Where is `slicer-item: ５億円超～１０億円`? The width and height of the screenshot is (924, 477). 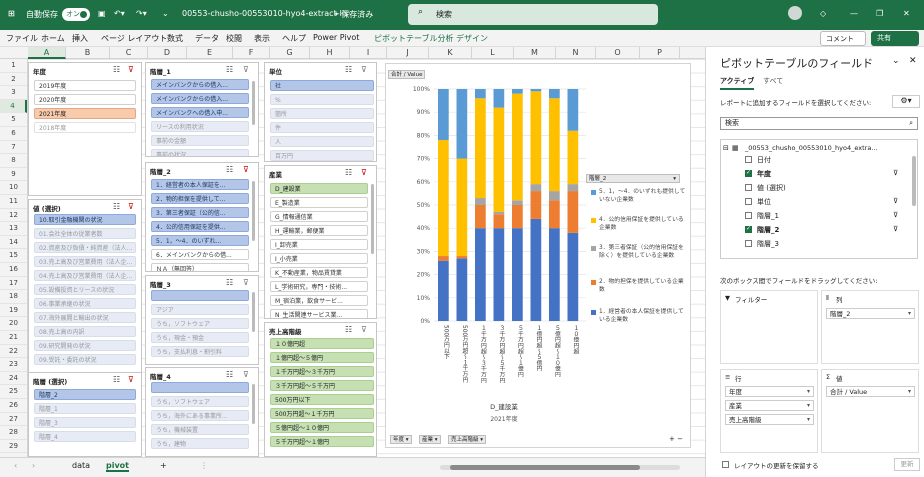 slicer-item: ５億円超～１０億円 is located at coordinates (322, 427).